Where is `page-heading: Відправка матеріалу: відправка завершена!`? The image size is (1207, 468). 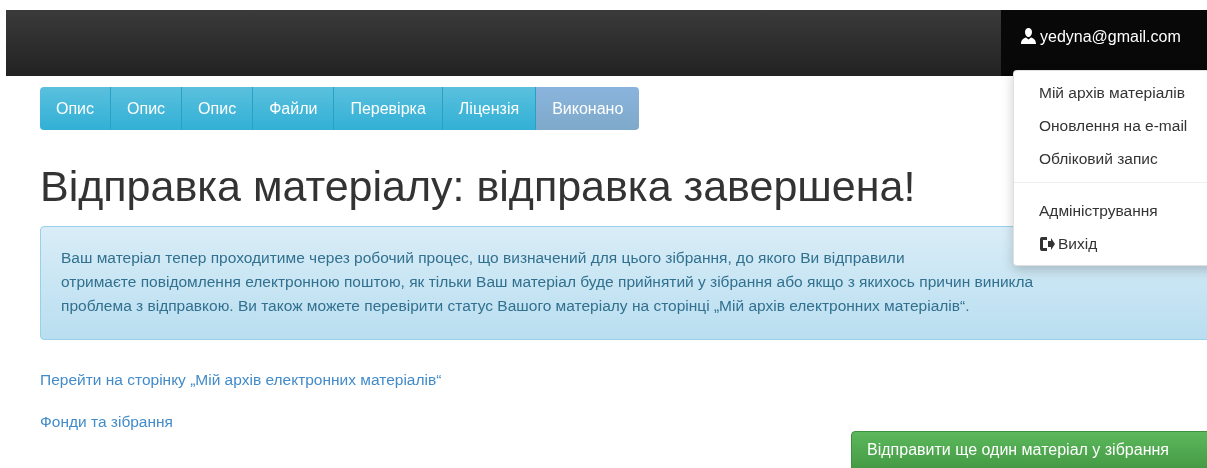 page-heading: Відправка матеріалу: відправка завершена! is located at coordinates (478, 186).